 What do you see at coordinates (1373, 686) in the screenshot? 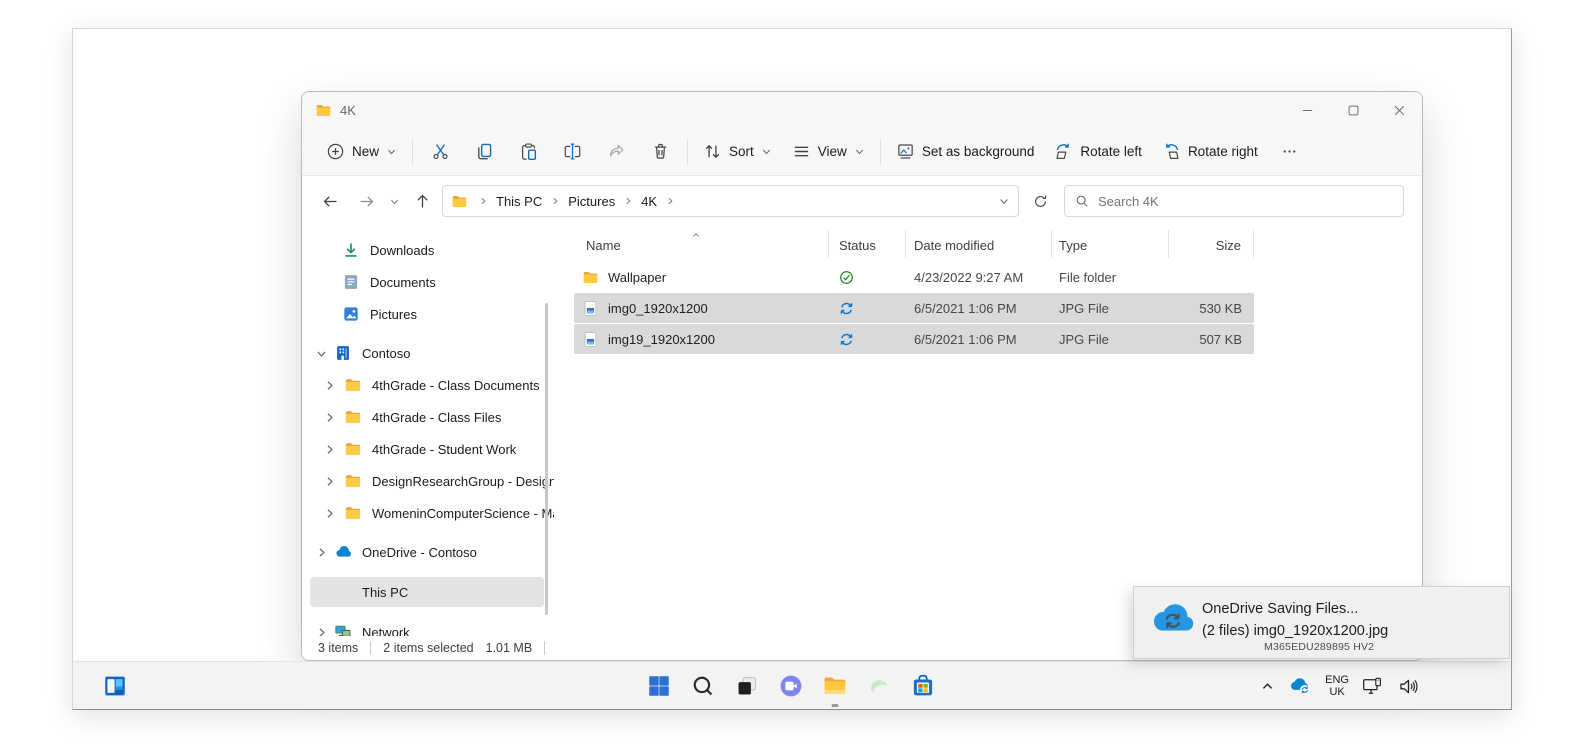
I see `network-tray-icon` at bounding box center [1373, 686].